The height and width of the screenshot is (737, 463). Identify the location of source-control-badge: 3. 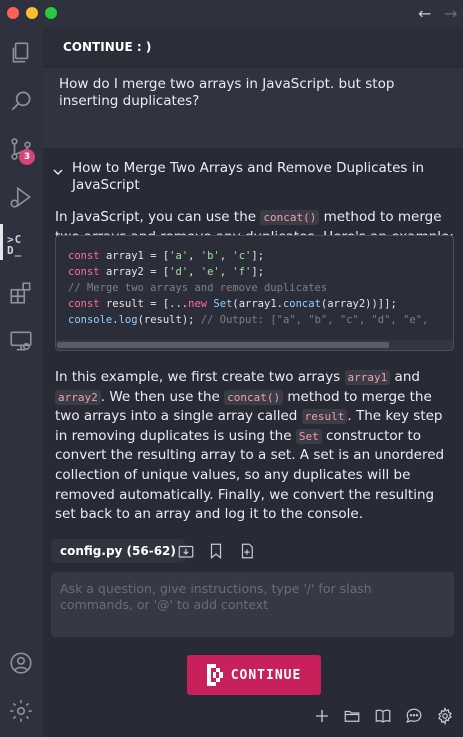
(27, 157).